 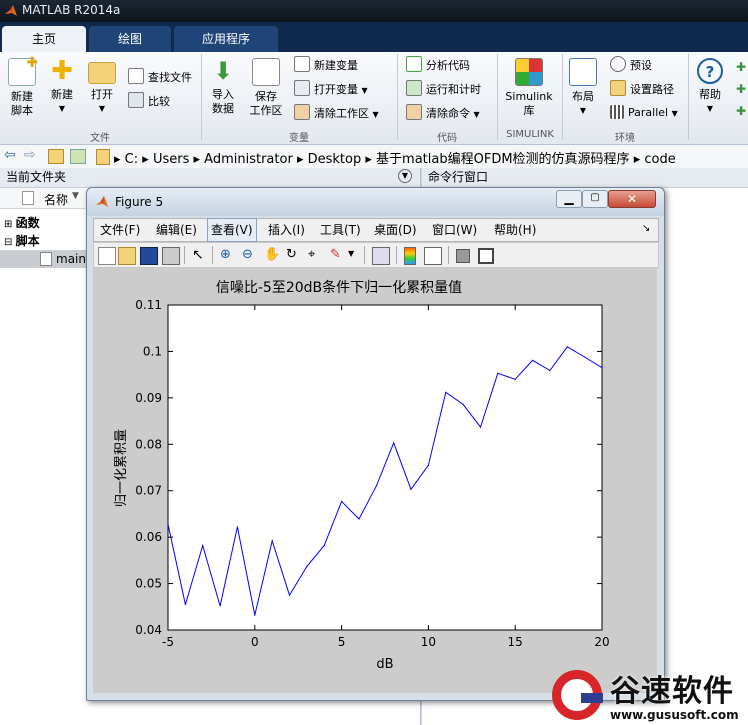 I want to click on new-figure-icon, so click(x=107, y=256).